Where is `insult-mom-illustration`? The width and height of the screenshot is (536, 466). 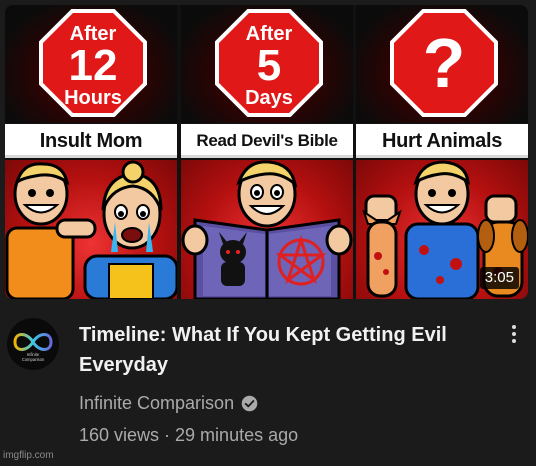
insult-mom-illustration is located at coordinates (91, 229).